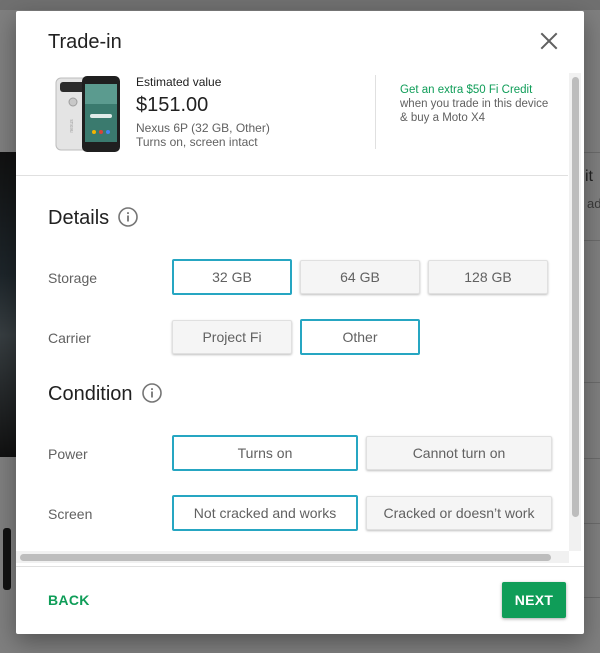 The width and height of the screenshot is (600, 653). I want to click on storage-option-32gb: 32 GB, so click(232, 277).